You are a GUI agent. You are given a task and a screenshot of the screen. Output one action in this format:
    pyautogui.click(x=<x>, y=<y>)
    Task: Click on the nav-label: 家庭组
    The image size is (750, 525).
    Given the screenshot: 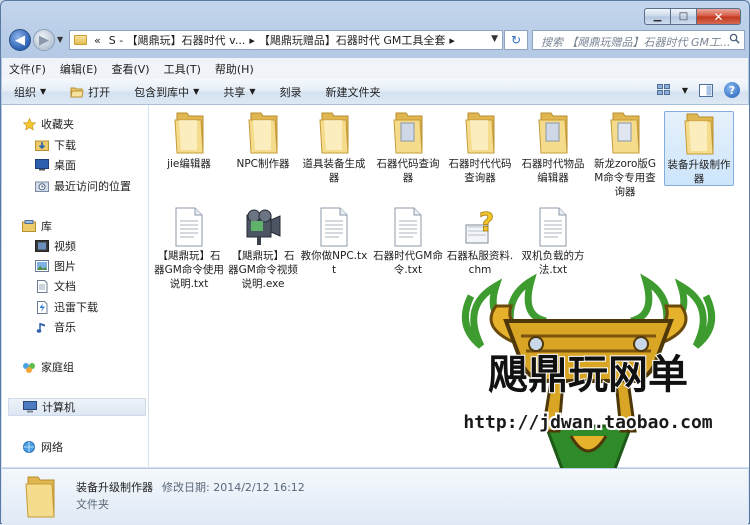 What is the action you would take?
    pyautogui.click(x=57, y=367)
    